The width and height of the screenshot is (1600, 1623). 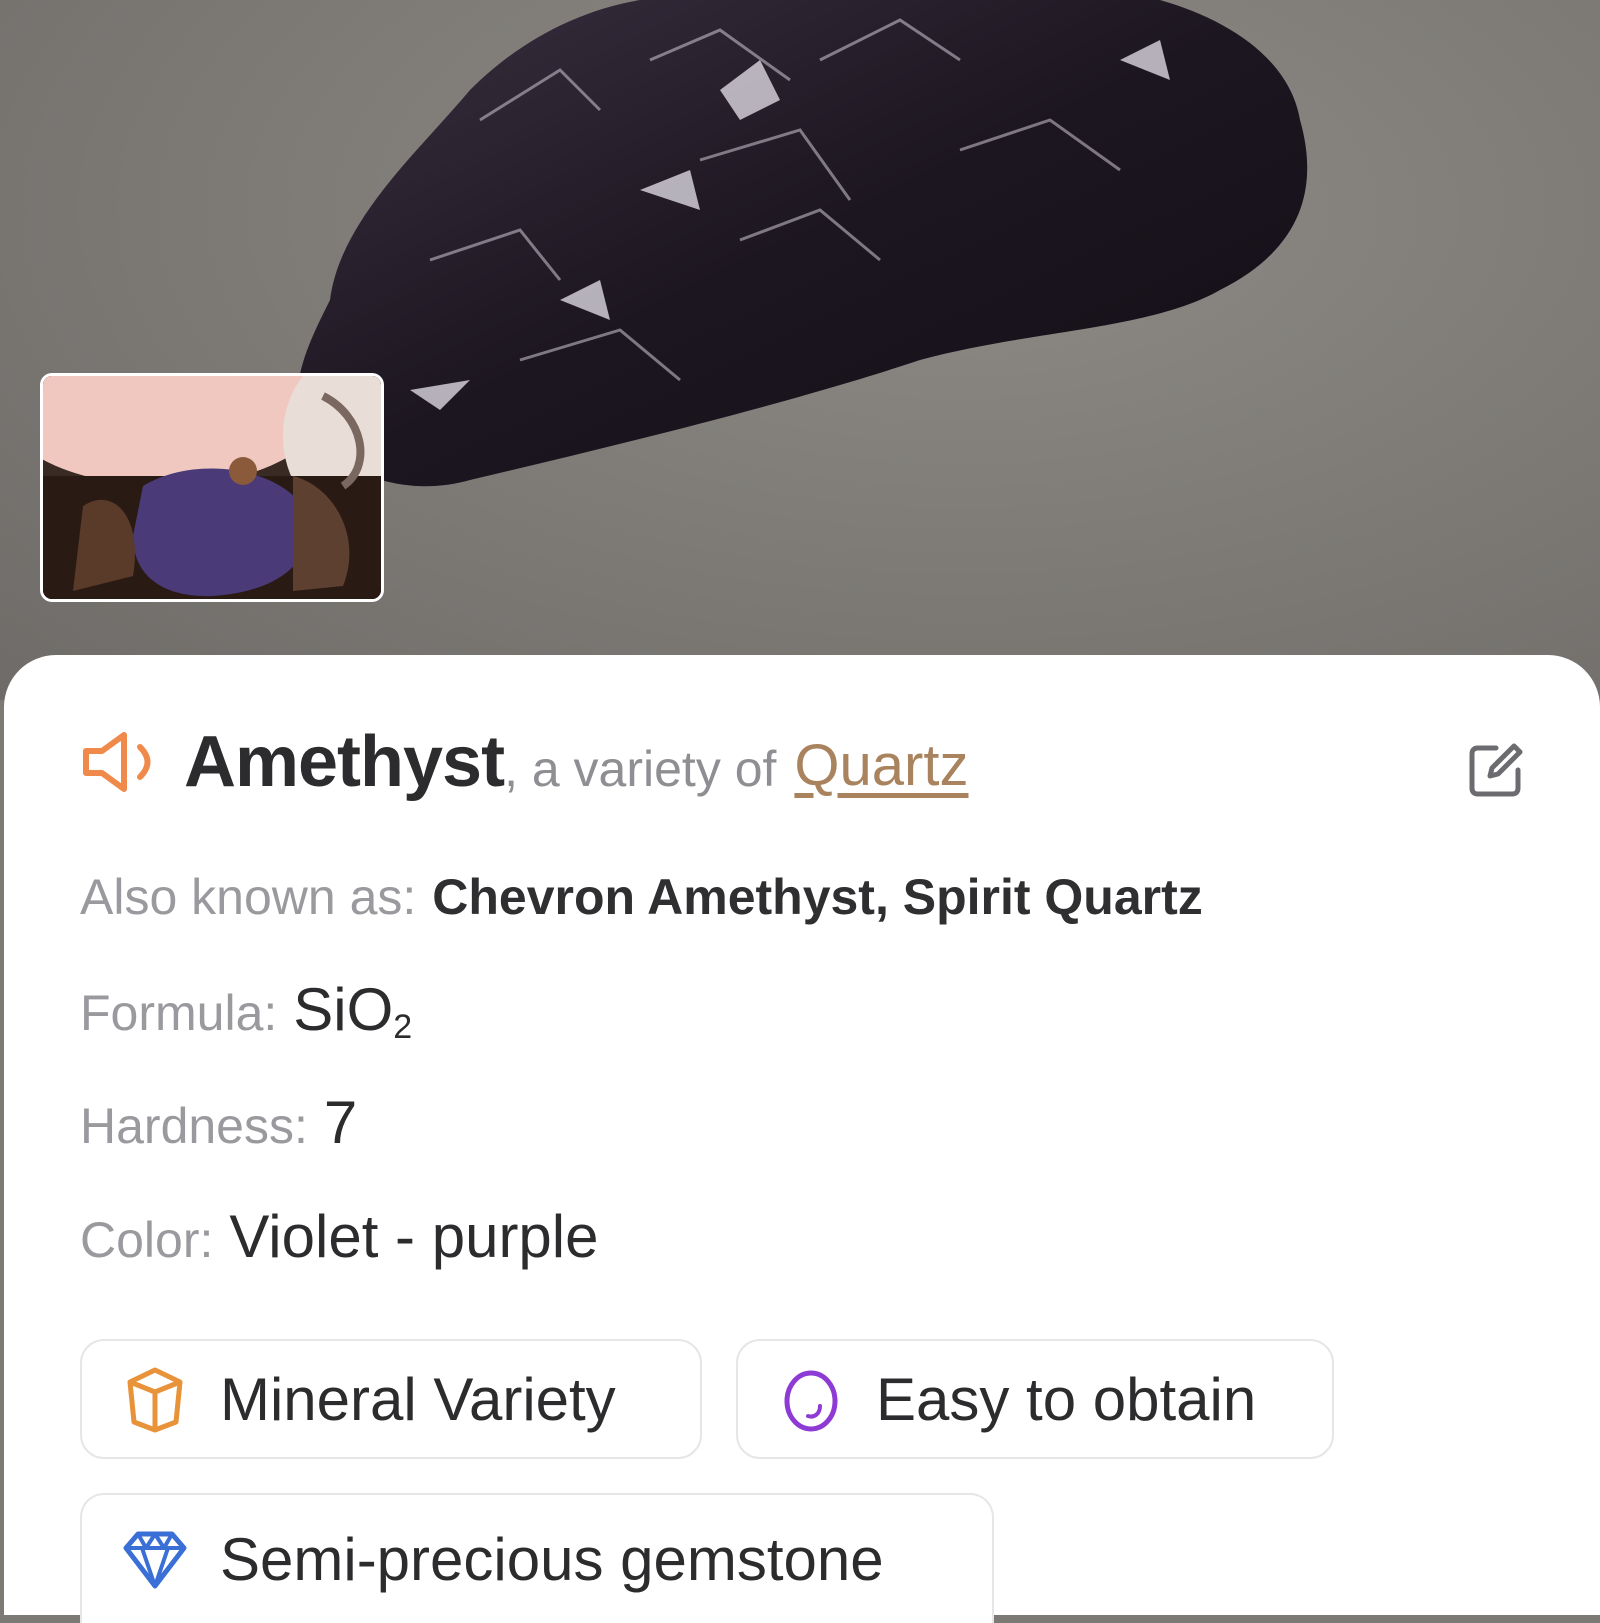 I want to click on formula-value: SiO2, so click(x=352, y=1011).